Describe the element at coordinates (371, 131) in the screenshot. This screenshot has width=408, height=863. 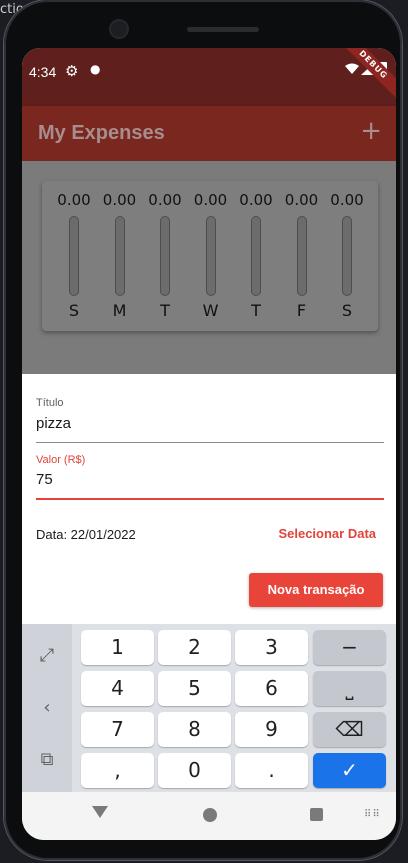
I see `add-transaction-button: +` at that location.